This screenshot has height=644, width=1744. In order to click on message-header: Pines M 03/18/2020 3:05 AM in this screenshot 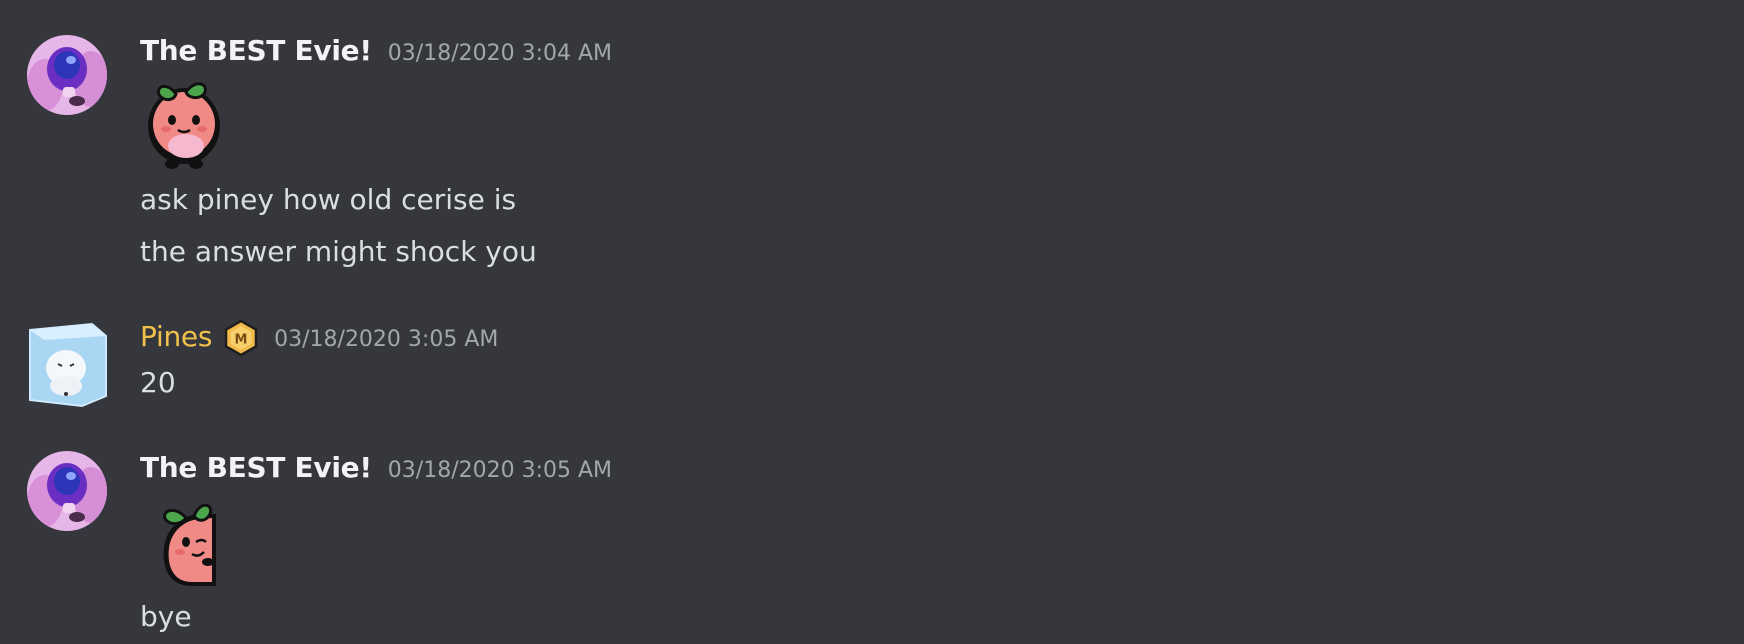, I will do `click(319, 338)`.